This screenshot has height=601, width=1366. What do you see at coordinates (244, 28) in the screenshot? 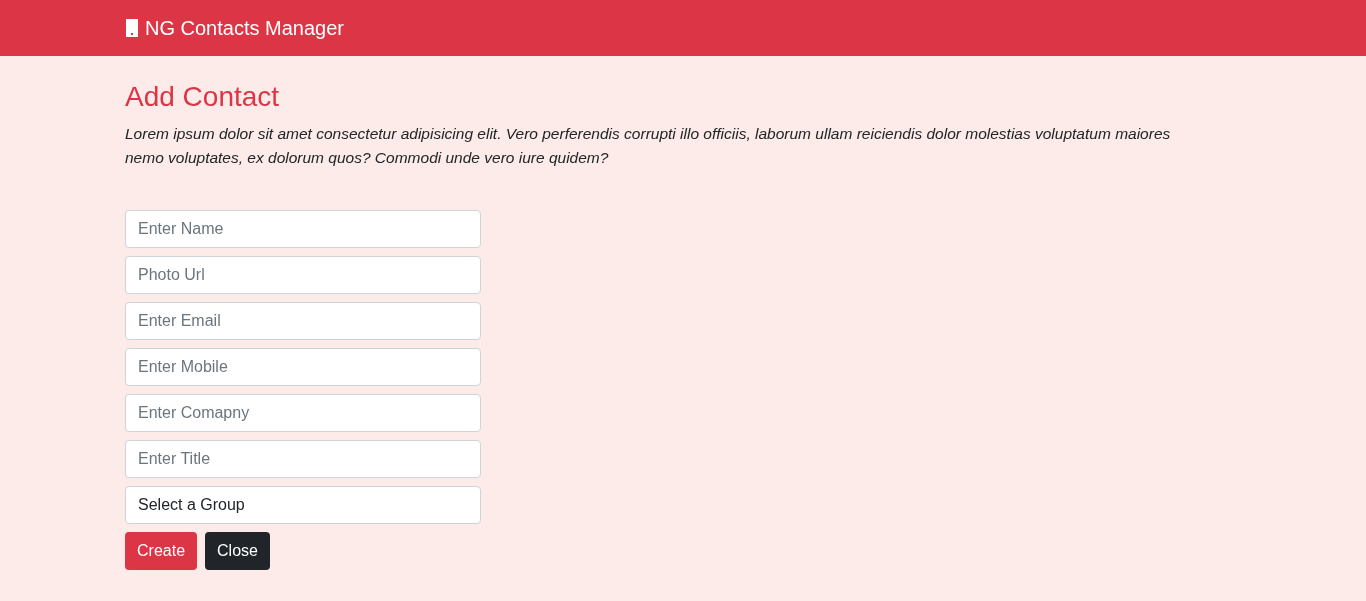
I see `brand-title: NG Contacts Manager` at bounding box center [244, 28].